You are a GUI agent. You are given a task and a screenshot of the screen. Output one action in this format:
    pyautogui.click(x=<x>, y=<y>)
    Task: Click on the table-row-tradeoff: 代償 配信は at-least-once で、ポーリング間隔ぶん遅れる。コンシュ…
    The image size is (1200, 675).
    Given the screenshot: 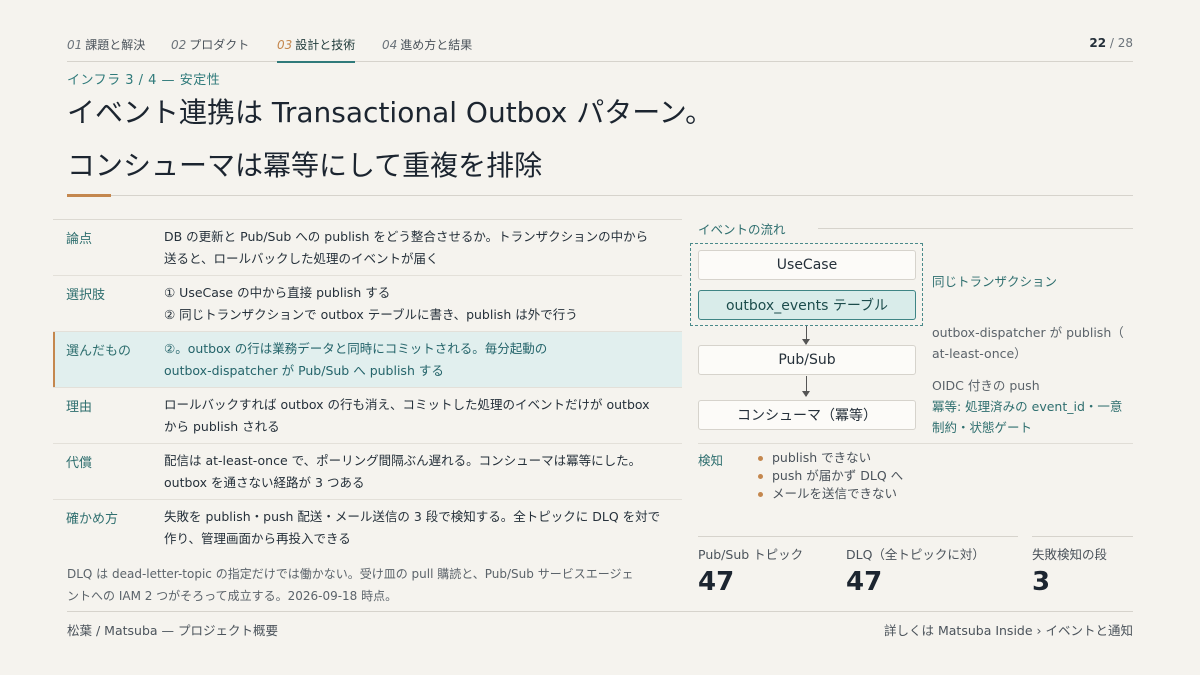 What is the action you would take?
    pyautogui.click(x=367, y=472)
    